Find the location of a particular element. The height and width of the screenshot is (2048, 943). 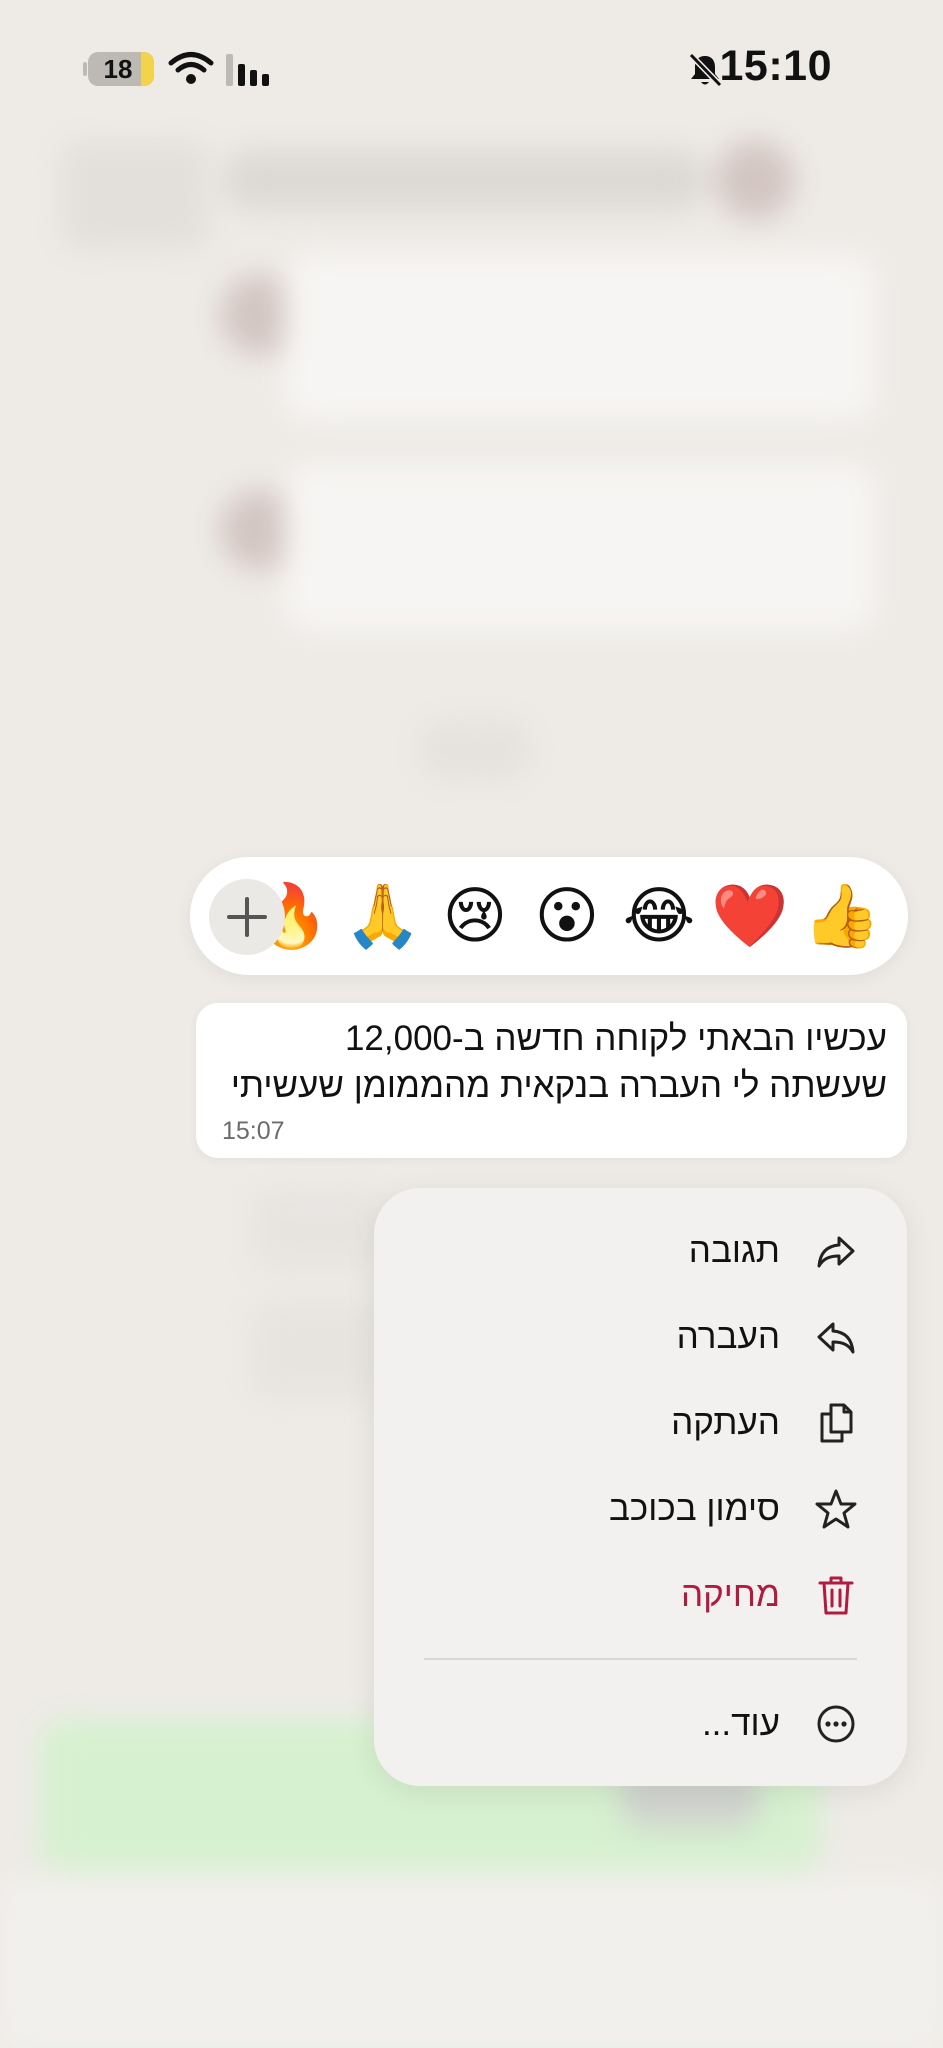

status-bar: 18 15:10 is located at coordinates (471, 70).